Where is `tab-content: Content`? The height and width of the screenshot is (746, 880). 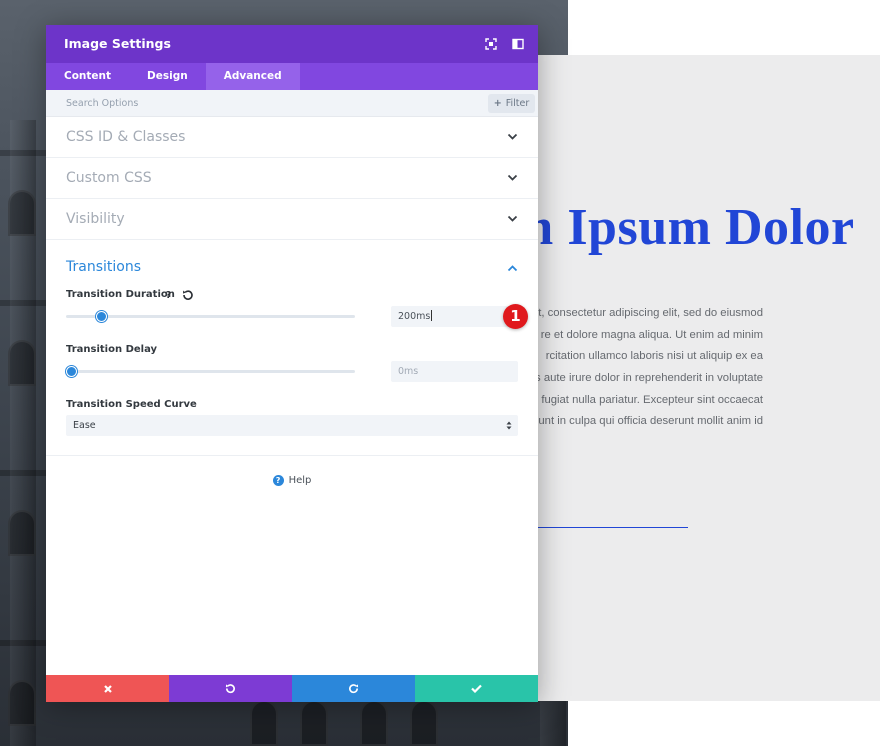
tab-content: Content is located at coordinates (87, 76).